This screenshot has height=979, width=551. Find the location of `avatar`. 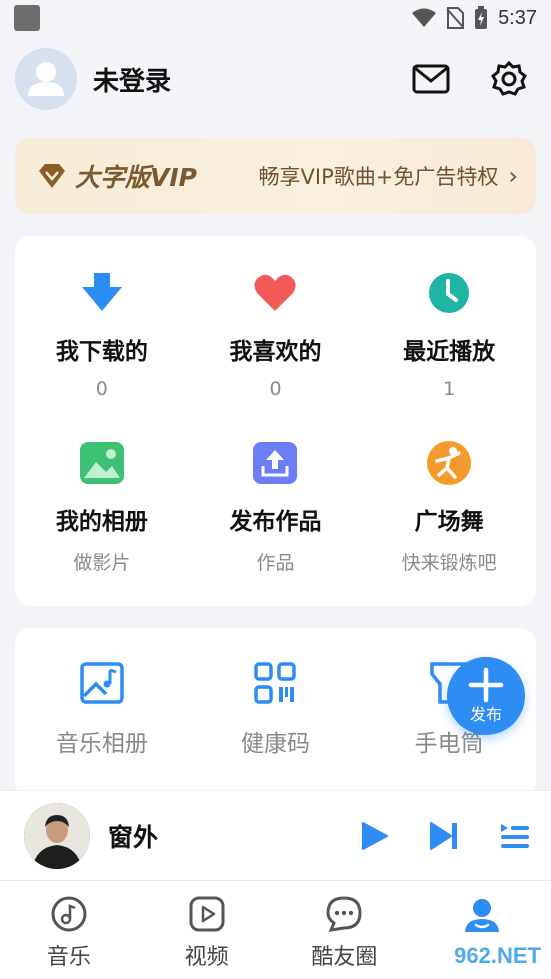

avatar is located at coordinates (46, 79).